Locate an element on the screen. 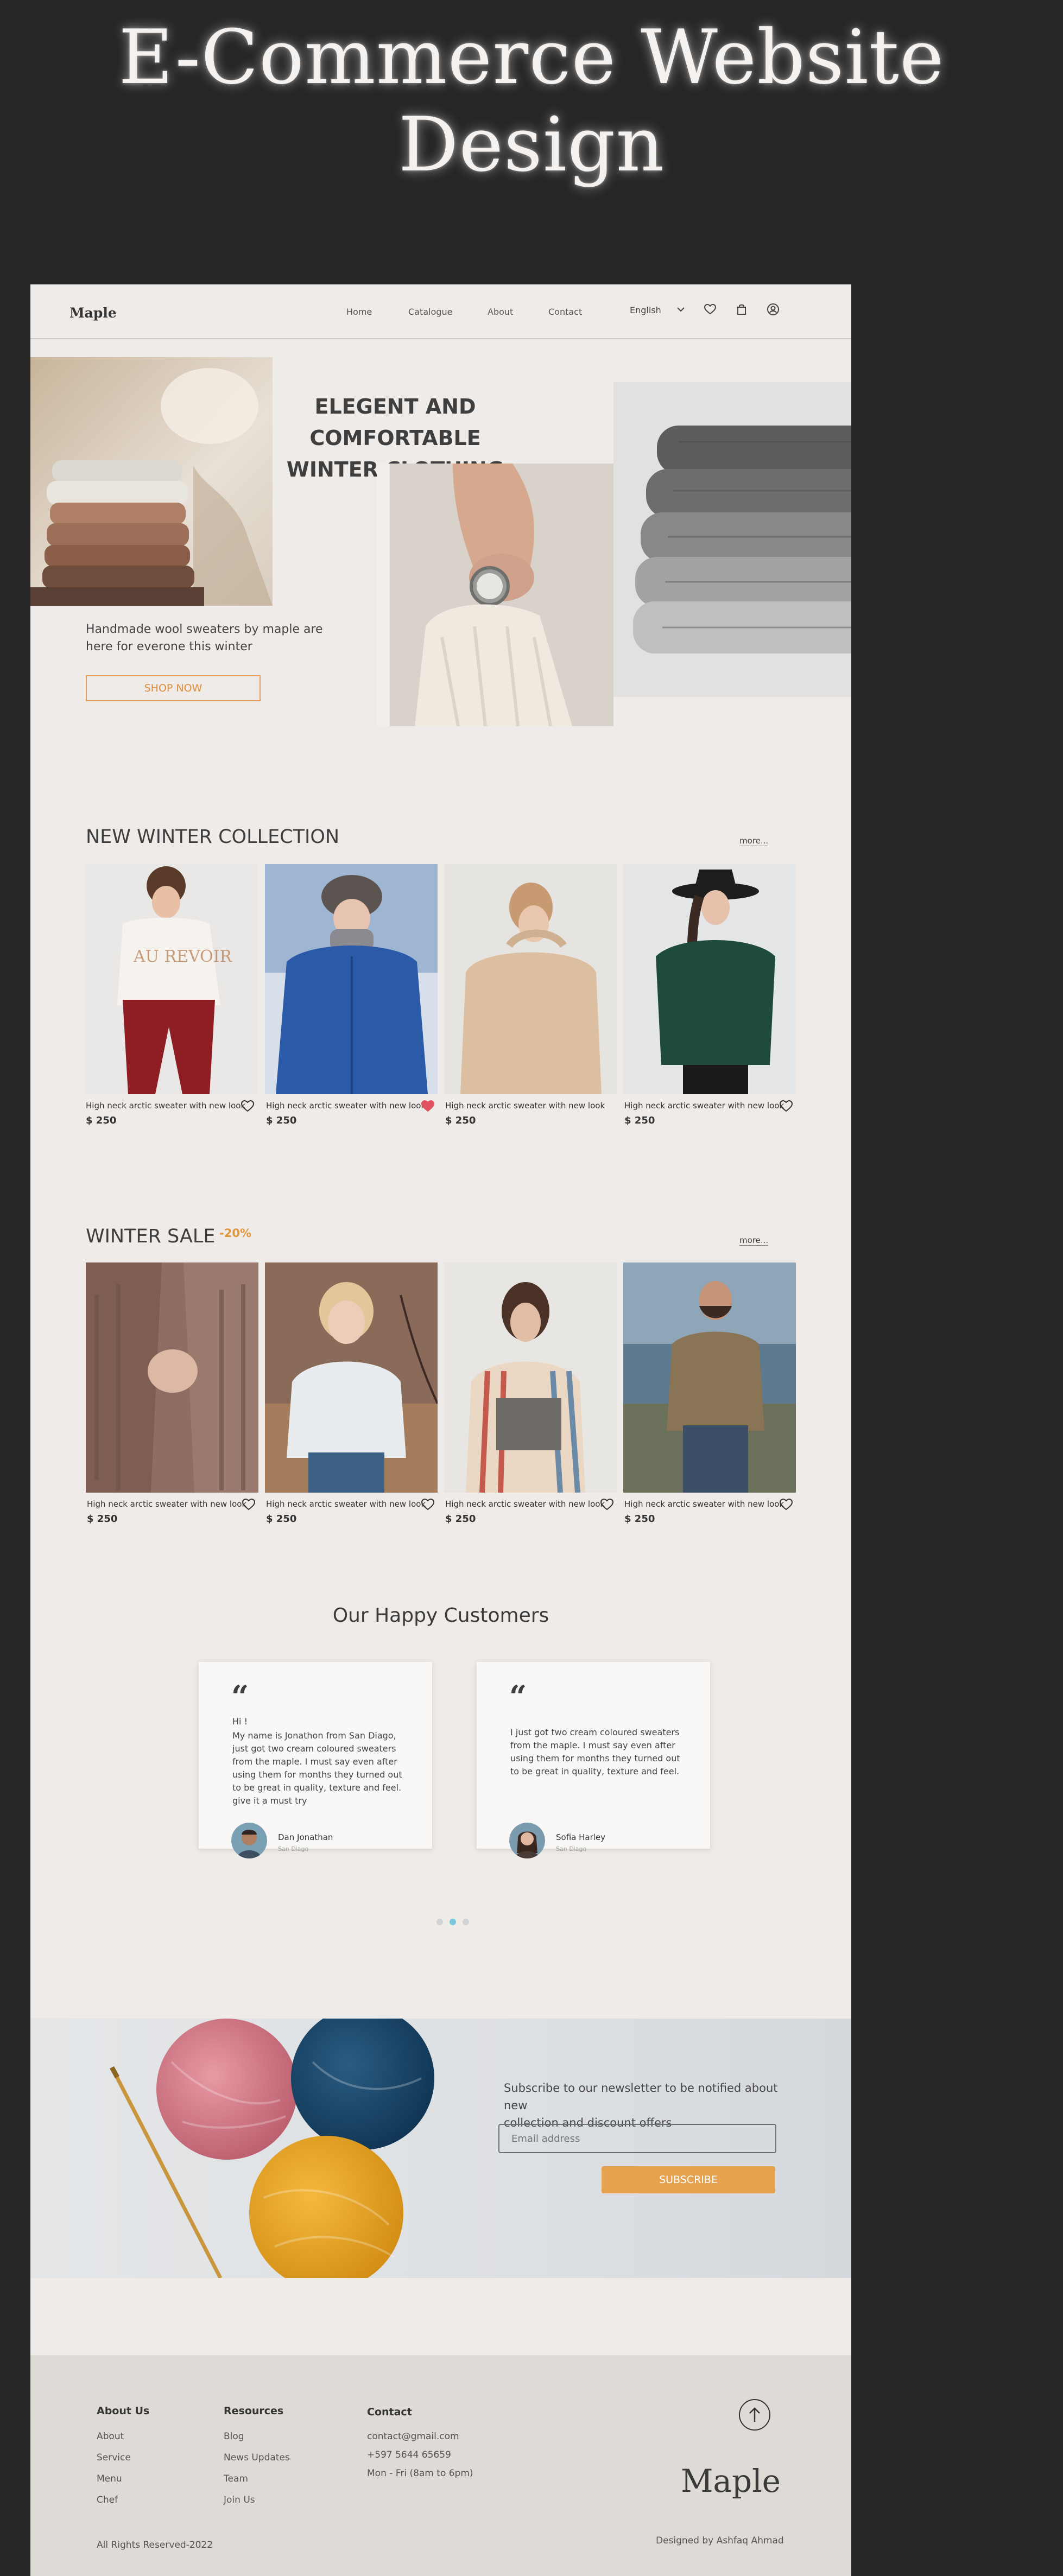 The image size is (1063, 2576). copyright-text: All Rights Reserved-2022 is located at coordinates (155, 2545).